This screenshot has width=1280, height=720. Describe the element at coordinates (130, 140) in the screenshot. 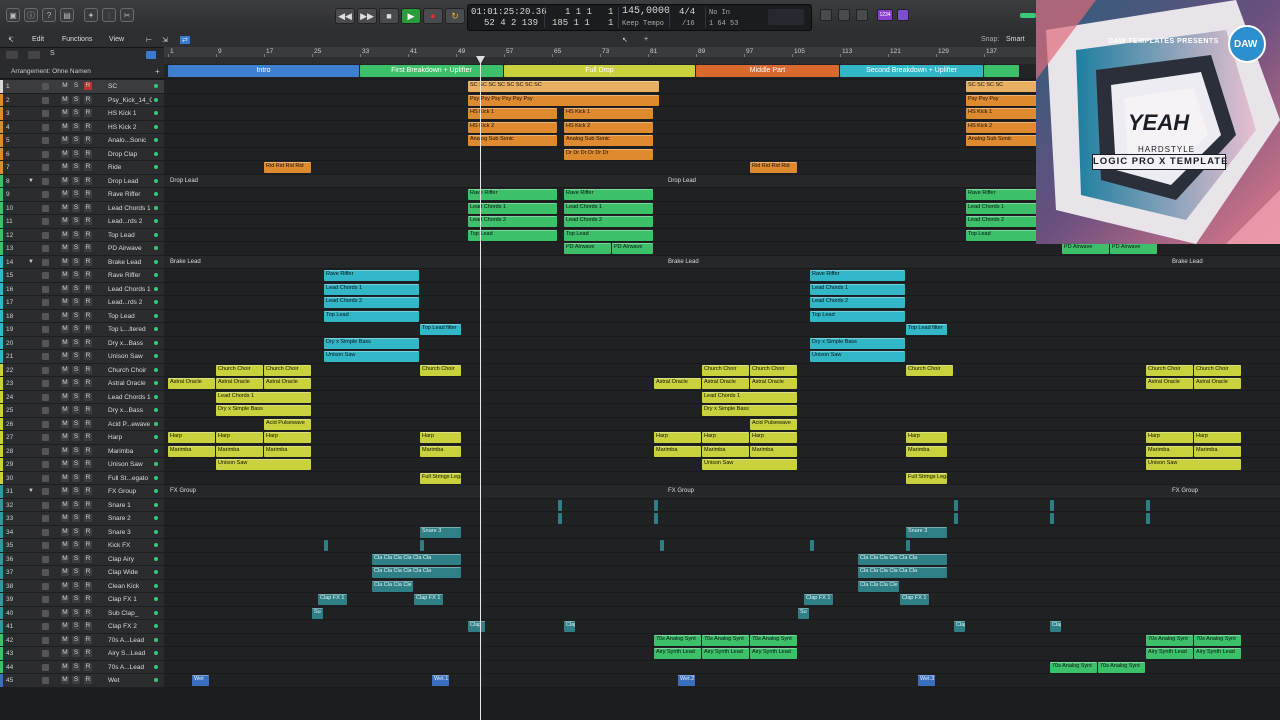

I see `track-name: Analo...Sonic` at that location.